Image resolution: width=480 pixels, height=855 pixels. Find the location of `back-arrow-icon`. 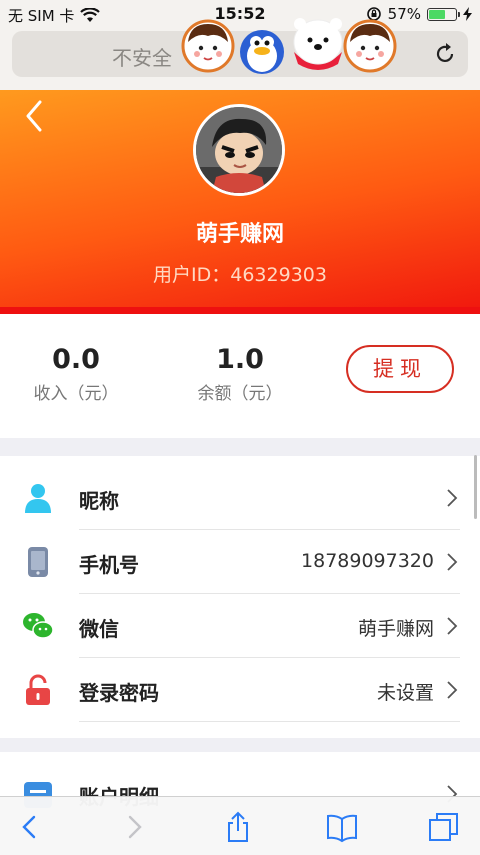

back-arrow-icon is located at coordinates (35, 116).